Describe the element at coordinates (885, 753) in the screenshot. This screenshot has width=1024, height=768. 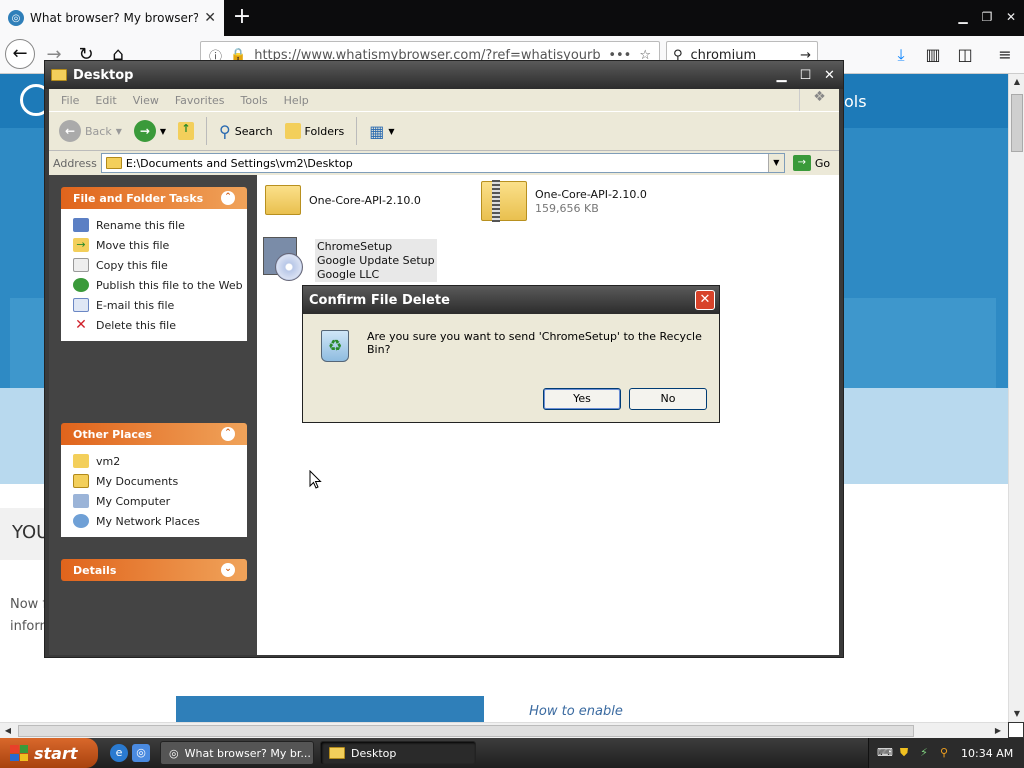
I see `keyboard-icon: ⌨` at that location.